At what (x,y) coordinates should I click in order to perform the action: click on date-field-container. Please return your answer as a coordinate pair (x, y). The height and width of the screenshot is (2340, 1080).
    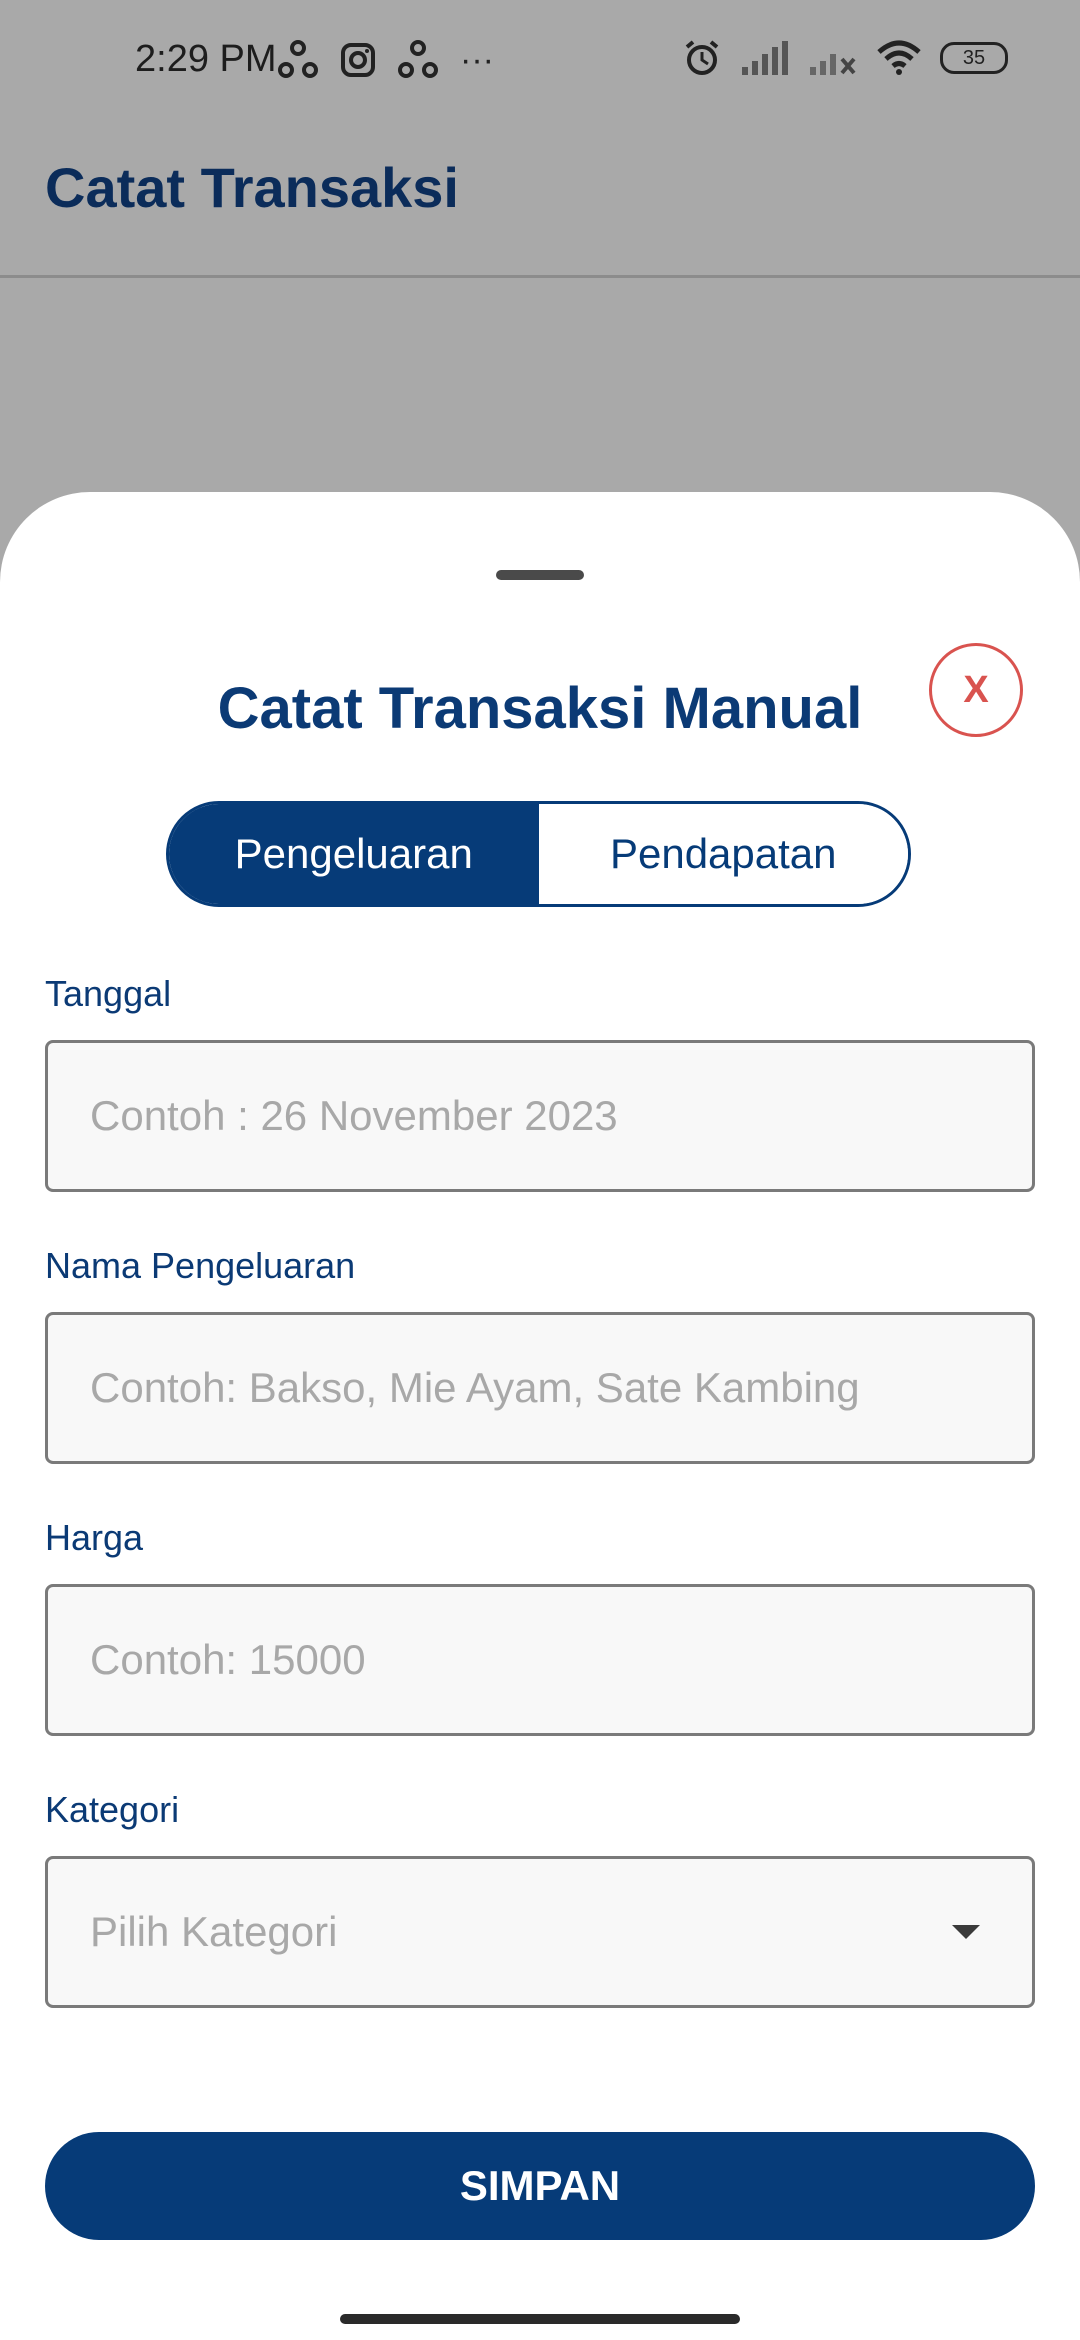
    Looking at the image, I should click on (540, 1116).